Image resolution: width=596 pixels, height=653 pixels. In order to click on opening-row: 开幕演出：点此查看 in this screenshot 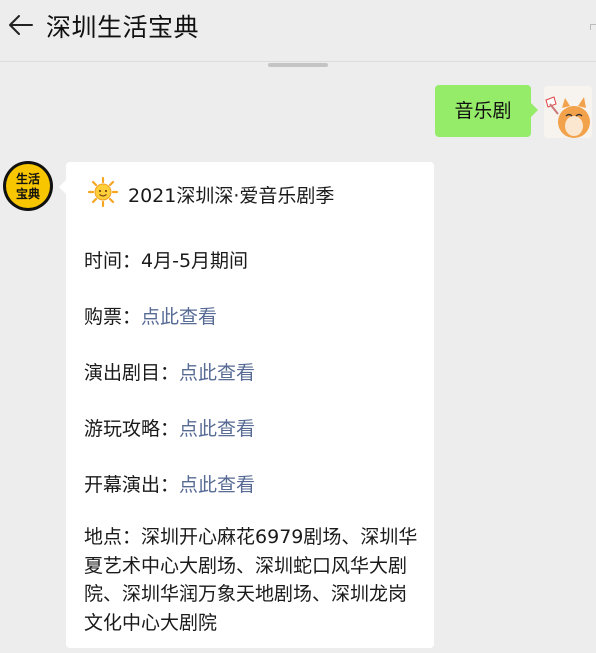, I will do `click(169, 483)`.